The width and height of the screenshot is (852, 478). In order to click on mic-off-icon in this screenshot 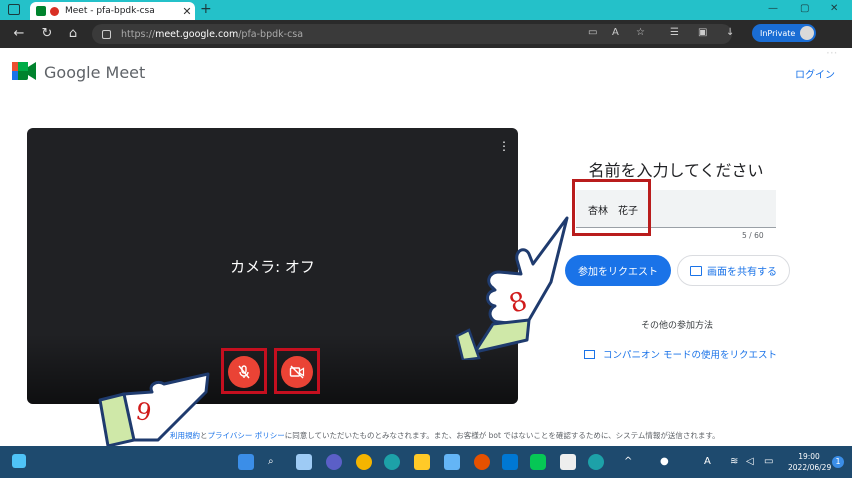, I will do `click(244, 372)`.